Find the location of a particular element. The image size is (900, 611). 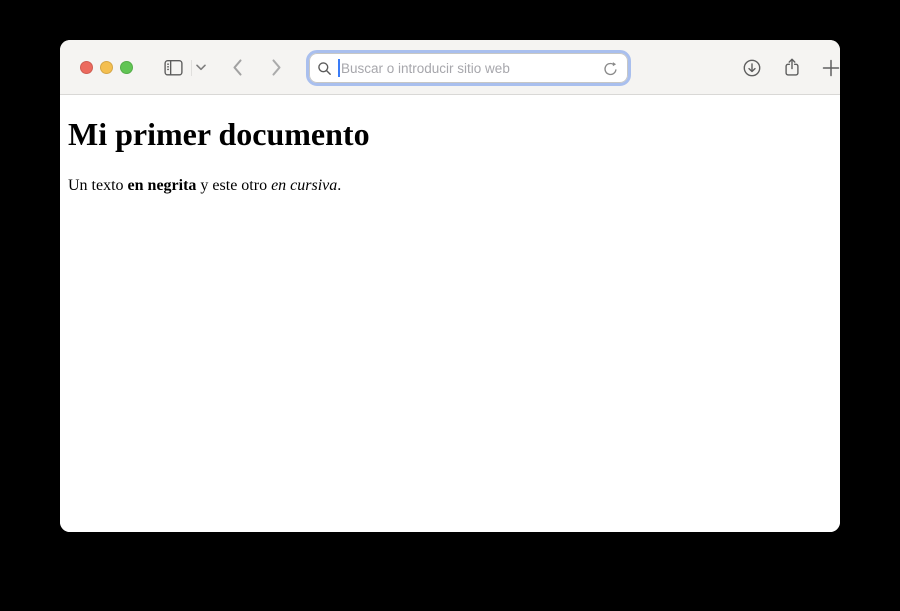

page-title: Mi primer documento is located at coordinates (219, 134).